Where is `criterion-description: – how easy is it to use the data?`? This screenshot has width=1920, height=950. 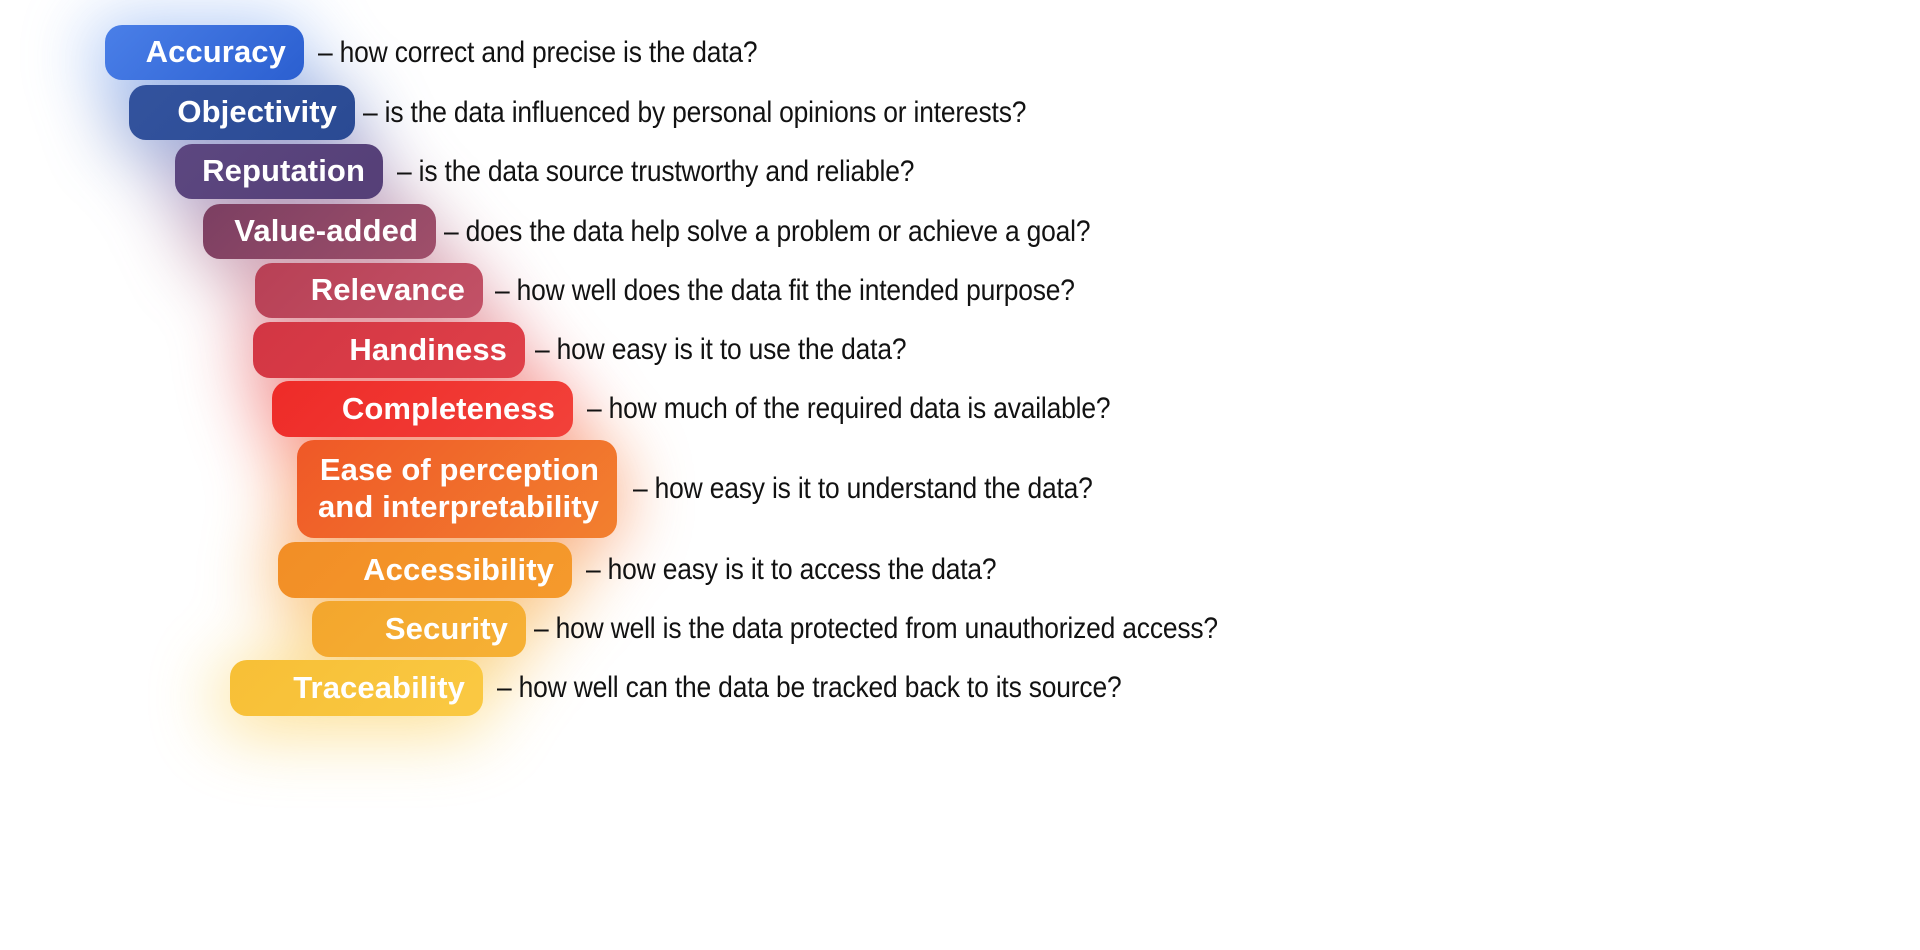
criterion-description: – how easy is it to use the data? is located at coordinates (721, 349).